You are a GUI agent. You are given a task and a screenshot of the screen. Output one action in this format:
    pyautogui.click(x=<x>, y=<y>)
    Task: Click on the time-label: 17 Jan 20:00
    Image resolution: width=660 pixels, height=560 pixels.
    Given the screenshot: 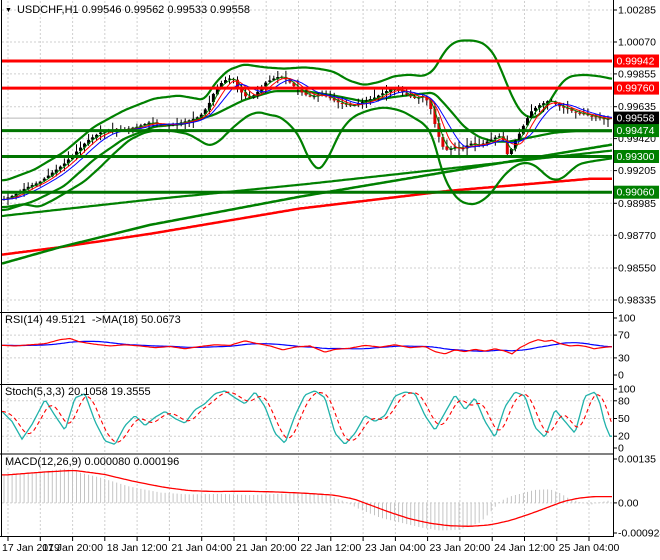 What is the action you would take?
    pyautogui.click(x=72, y=548)
    